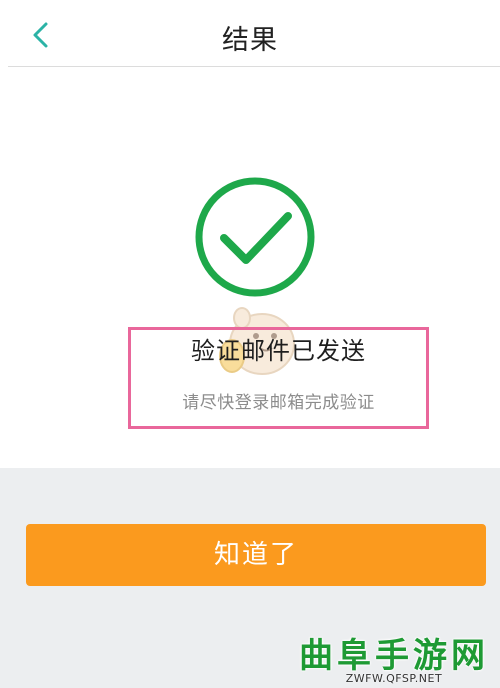 The width and height of the screenshot is (500, 688). What do you see at coordinates (394, 678) in the screenshot?
I see `watermark-url: ZWFW.QFSP.NET` at bounding box center [394, 678].